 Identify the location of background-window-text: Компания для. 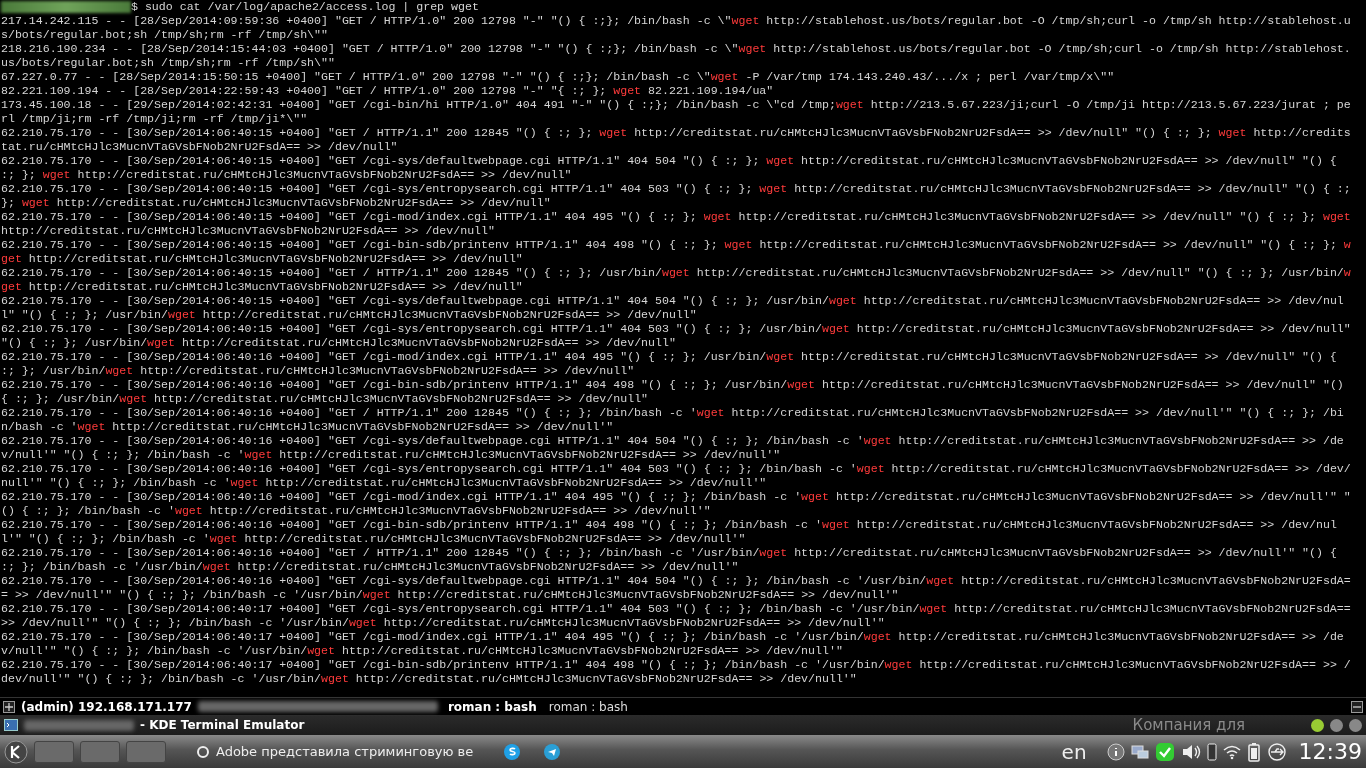
(1188, 725).